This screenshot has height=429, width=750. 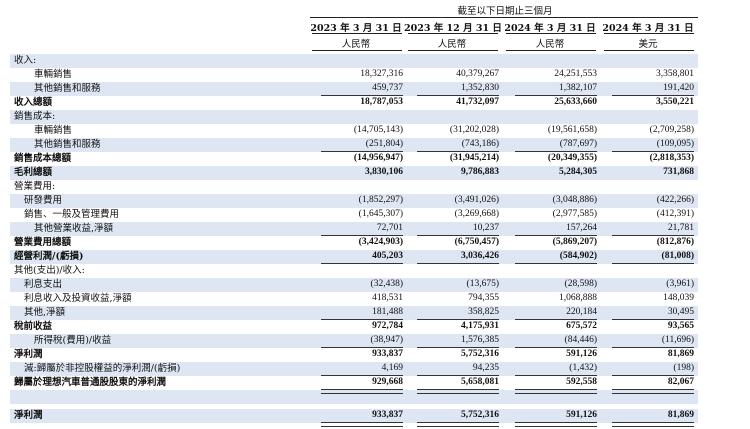 What do you see at coordinates (43, 284) in the screenshot?
I see `row-label: 利息支出` at bounding box center [43, 284].